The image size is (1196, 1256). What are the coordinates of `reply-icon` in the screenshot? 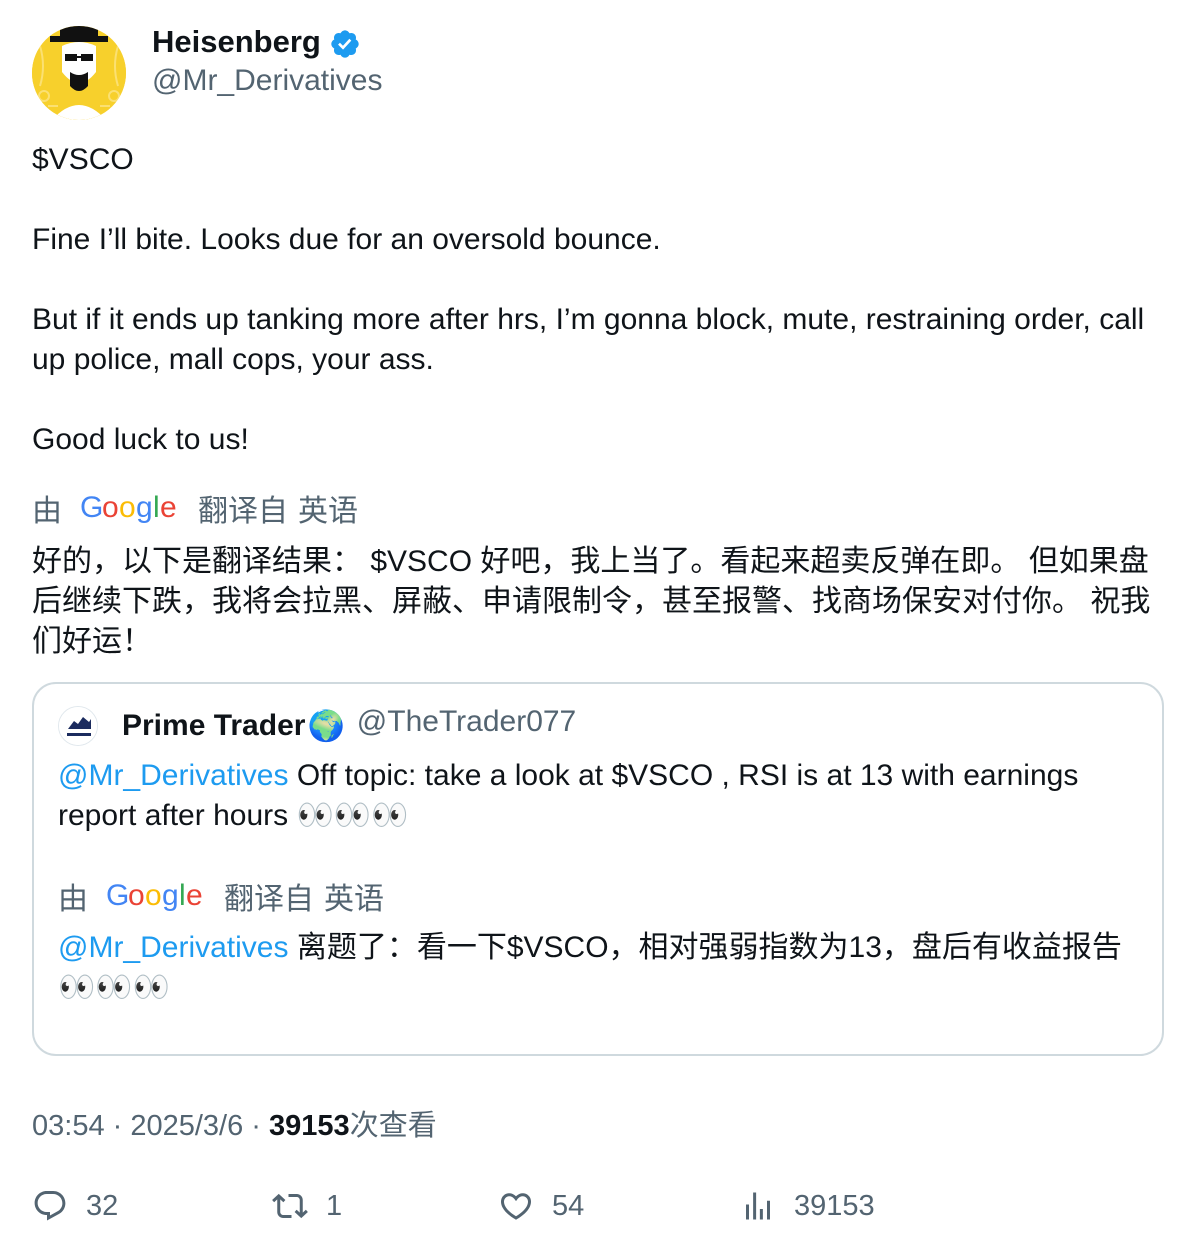 It's located at (50, 1206).